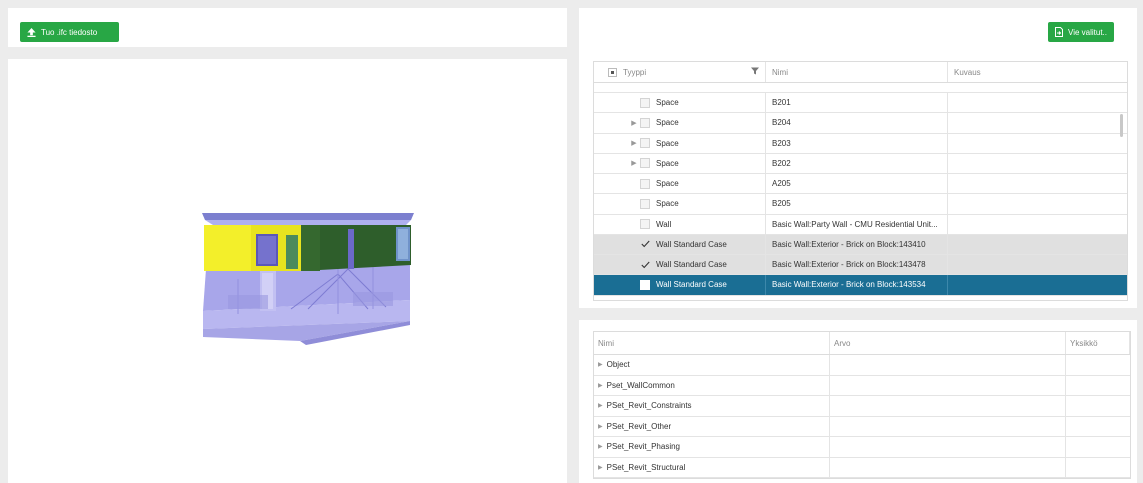 This screenshot has height=483, width=1143. Describe the element at coordinates (1037, 72) in the screenshot. I see `header-description: Kuvaus` at that location.